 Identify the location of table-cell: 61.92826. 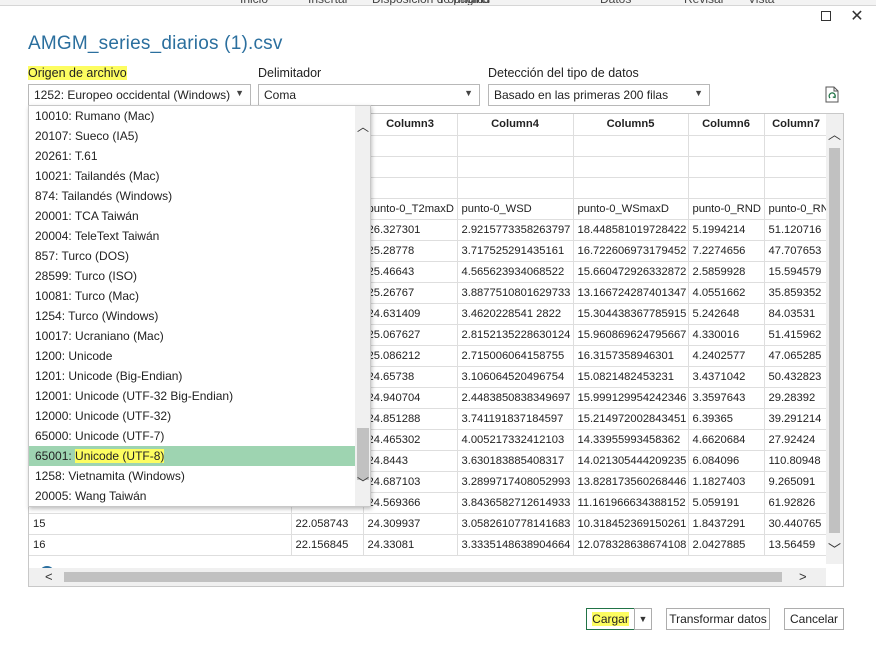
(796, 503).